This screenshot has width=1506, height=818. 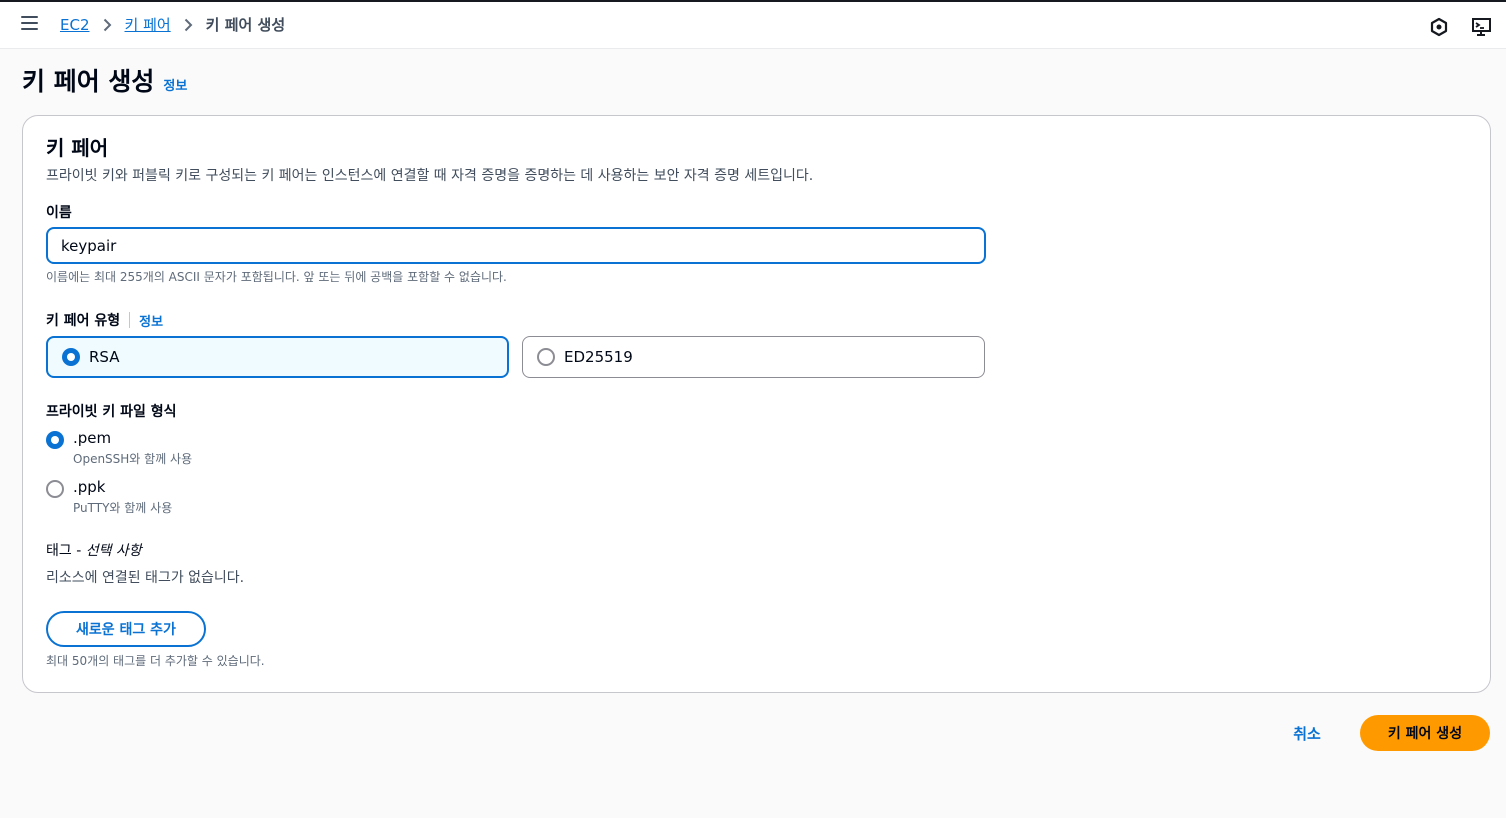 I want to click on format-option-text: .pem OpenSSH와 함께 사용, so click(x=132, y=448).